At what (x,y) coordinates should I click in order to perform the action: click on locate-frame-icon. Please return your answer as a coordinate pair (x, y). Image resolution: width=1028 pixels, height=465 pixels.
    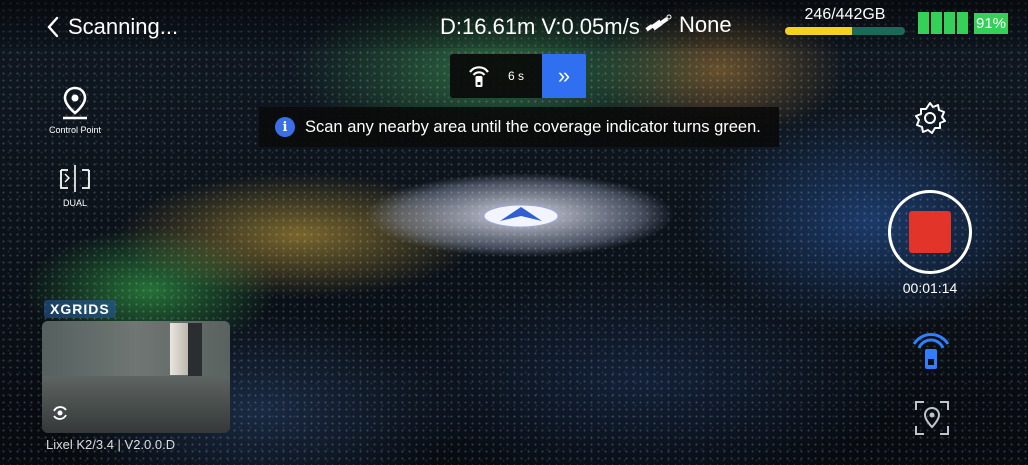
    Looking at the image, I should click on (932, 418).